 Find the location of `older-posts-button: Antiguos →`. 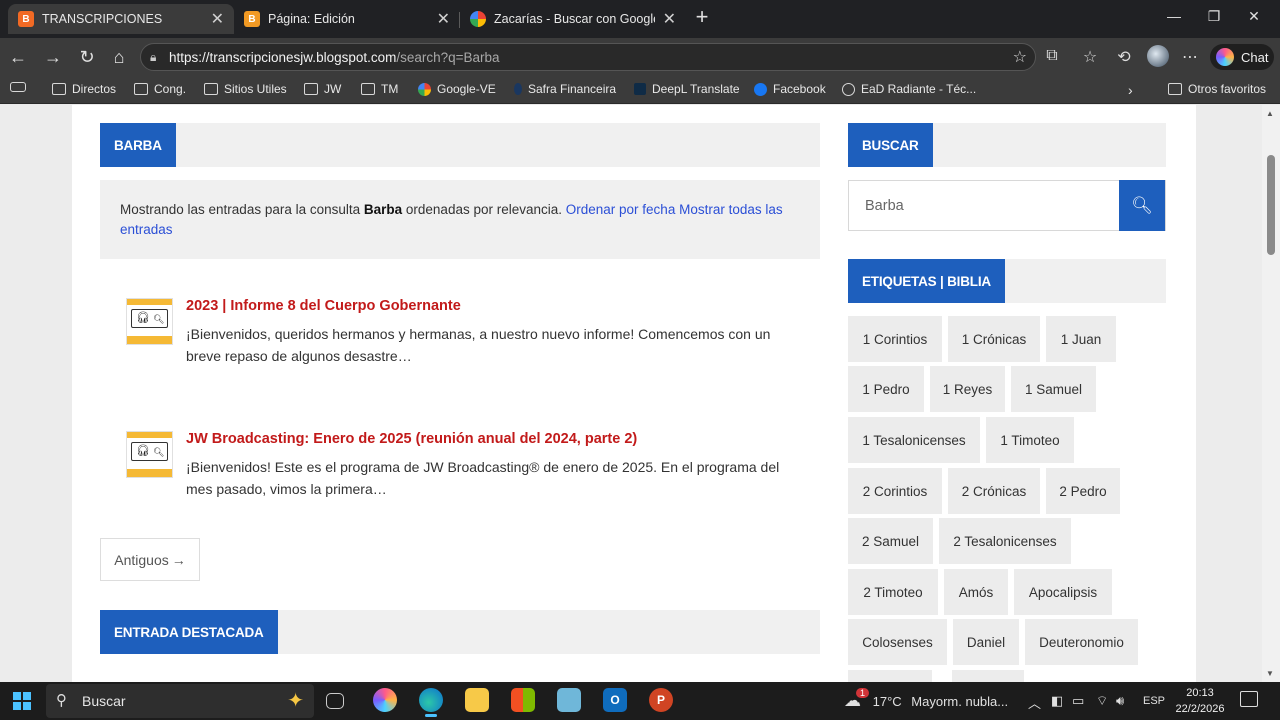

older-posts-button: Antiguos → is located at coordinates (150, 559).